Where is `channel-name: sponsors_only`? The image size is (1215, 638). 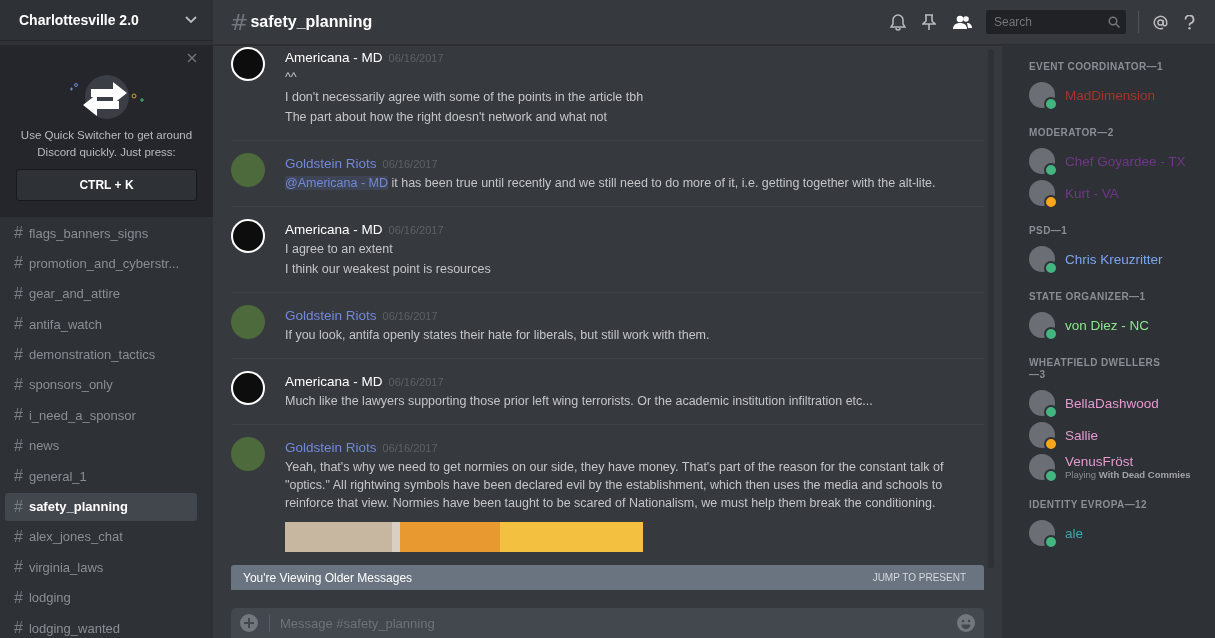 channel-name: sponsors_only is located at coordinates (70, 385).